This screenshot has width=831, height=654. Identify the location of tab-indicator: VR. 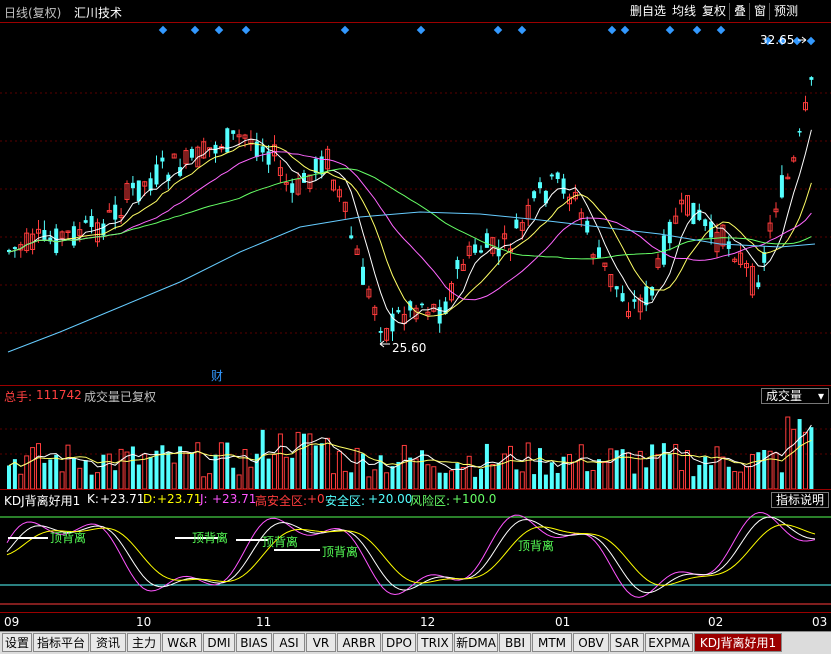
(321, 642).